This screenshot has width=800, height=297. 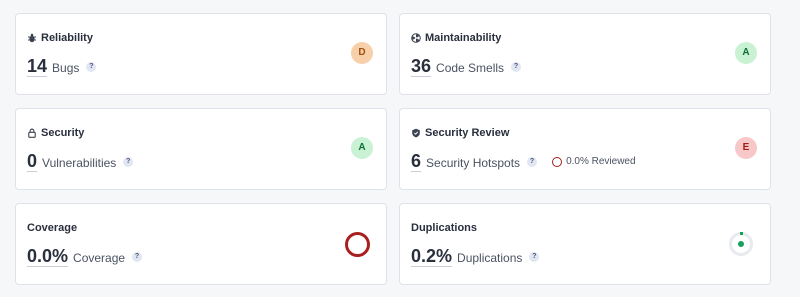 I want to click on duplications-card: Duplications 0.2% Duplications ?, so click(x=585, y=244).